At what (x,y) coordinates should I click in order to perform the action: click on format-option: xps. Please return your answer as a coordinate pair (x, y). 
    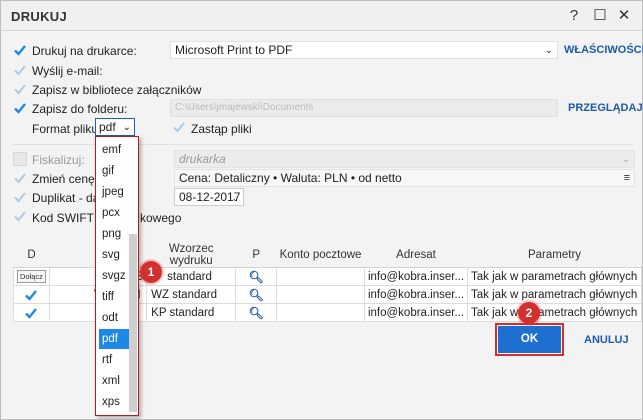
    Looking at the image, I should click on (114, 402).